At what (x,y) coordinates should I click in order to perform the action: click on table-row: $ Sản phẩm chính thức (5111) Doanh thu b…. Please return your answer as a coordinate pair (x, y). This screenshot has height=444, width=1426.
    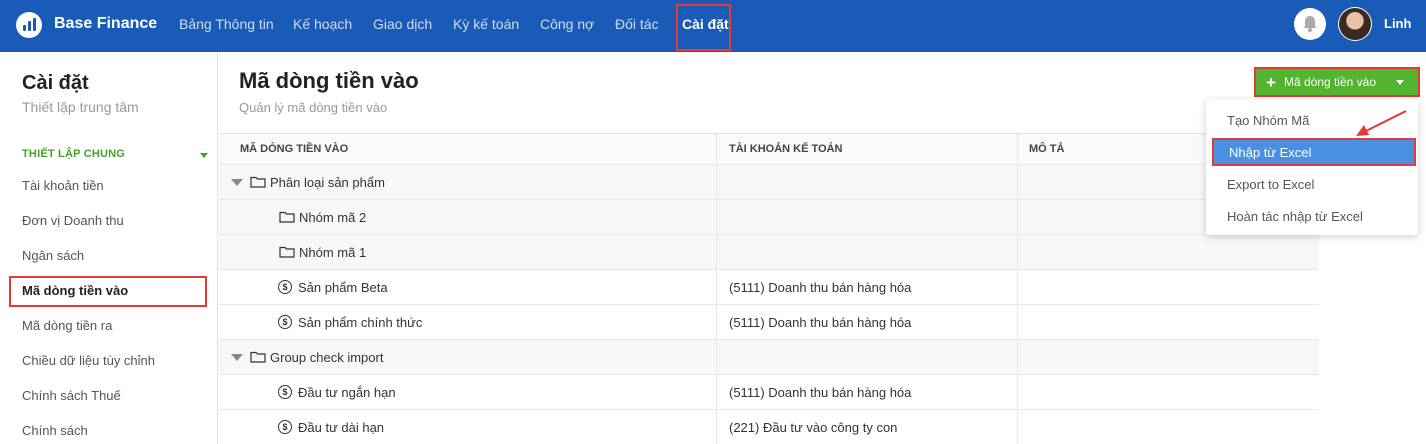
    Looking at the image, I should click on (769, 322).